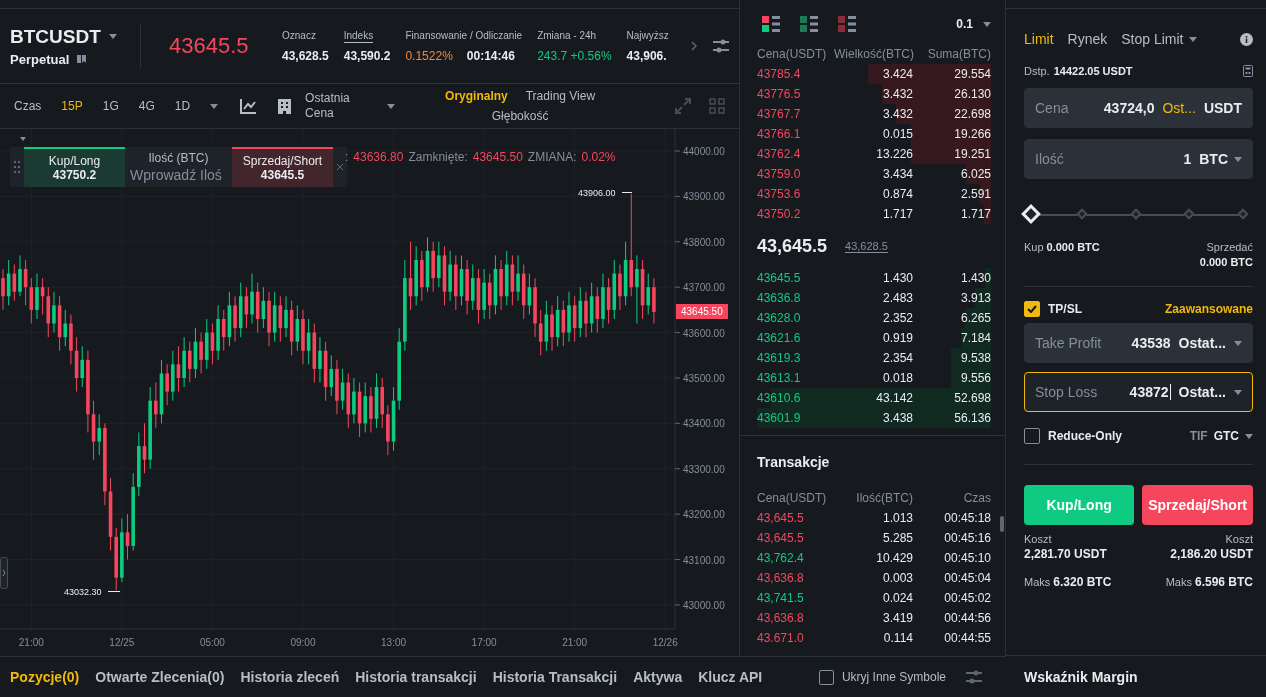 The height and width of the screenshot is (697, 1266). What do you see at coordinates (1087, 39) in the screenshot?
I see `order-type-tab: Rynek` at bounding box center [1087, 39].